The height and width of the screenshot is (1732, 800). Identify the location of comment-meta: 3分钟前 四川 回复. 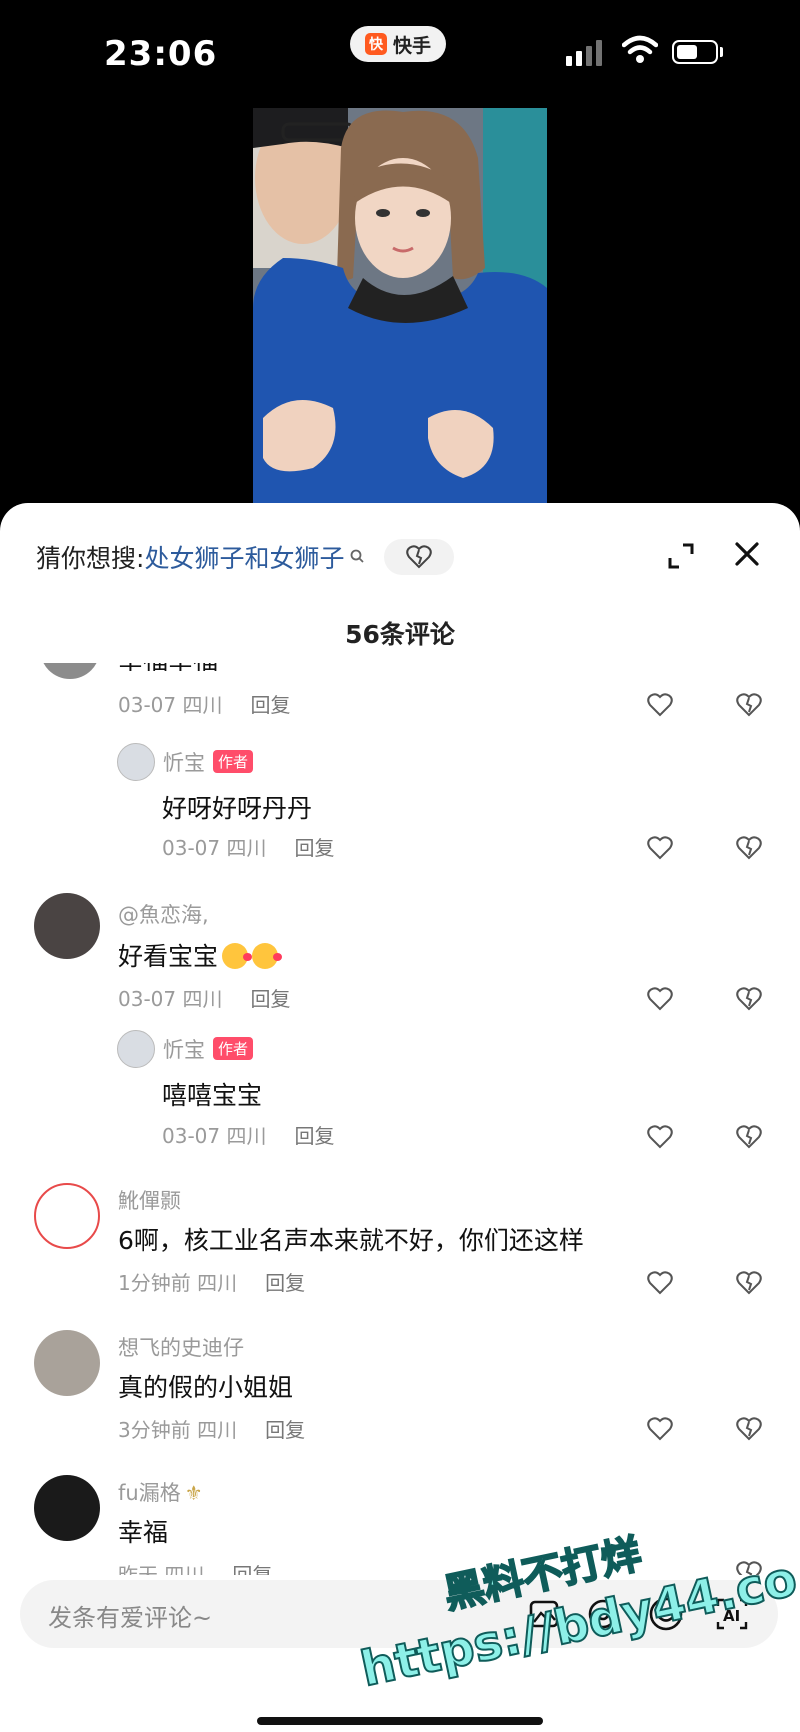
(211, 1428).